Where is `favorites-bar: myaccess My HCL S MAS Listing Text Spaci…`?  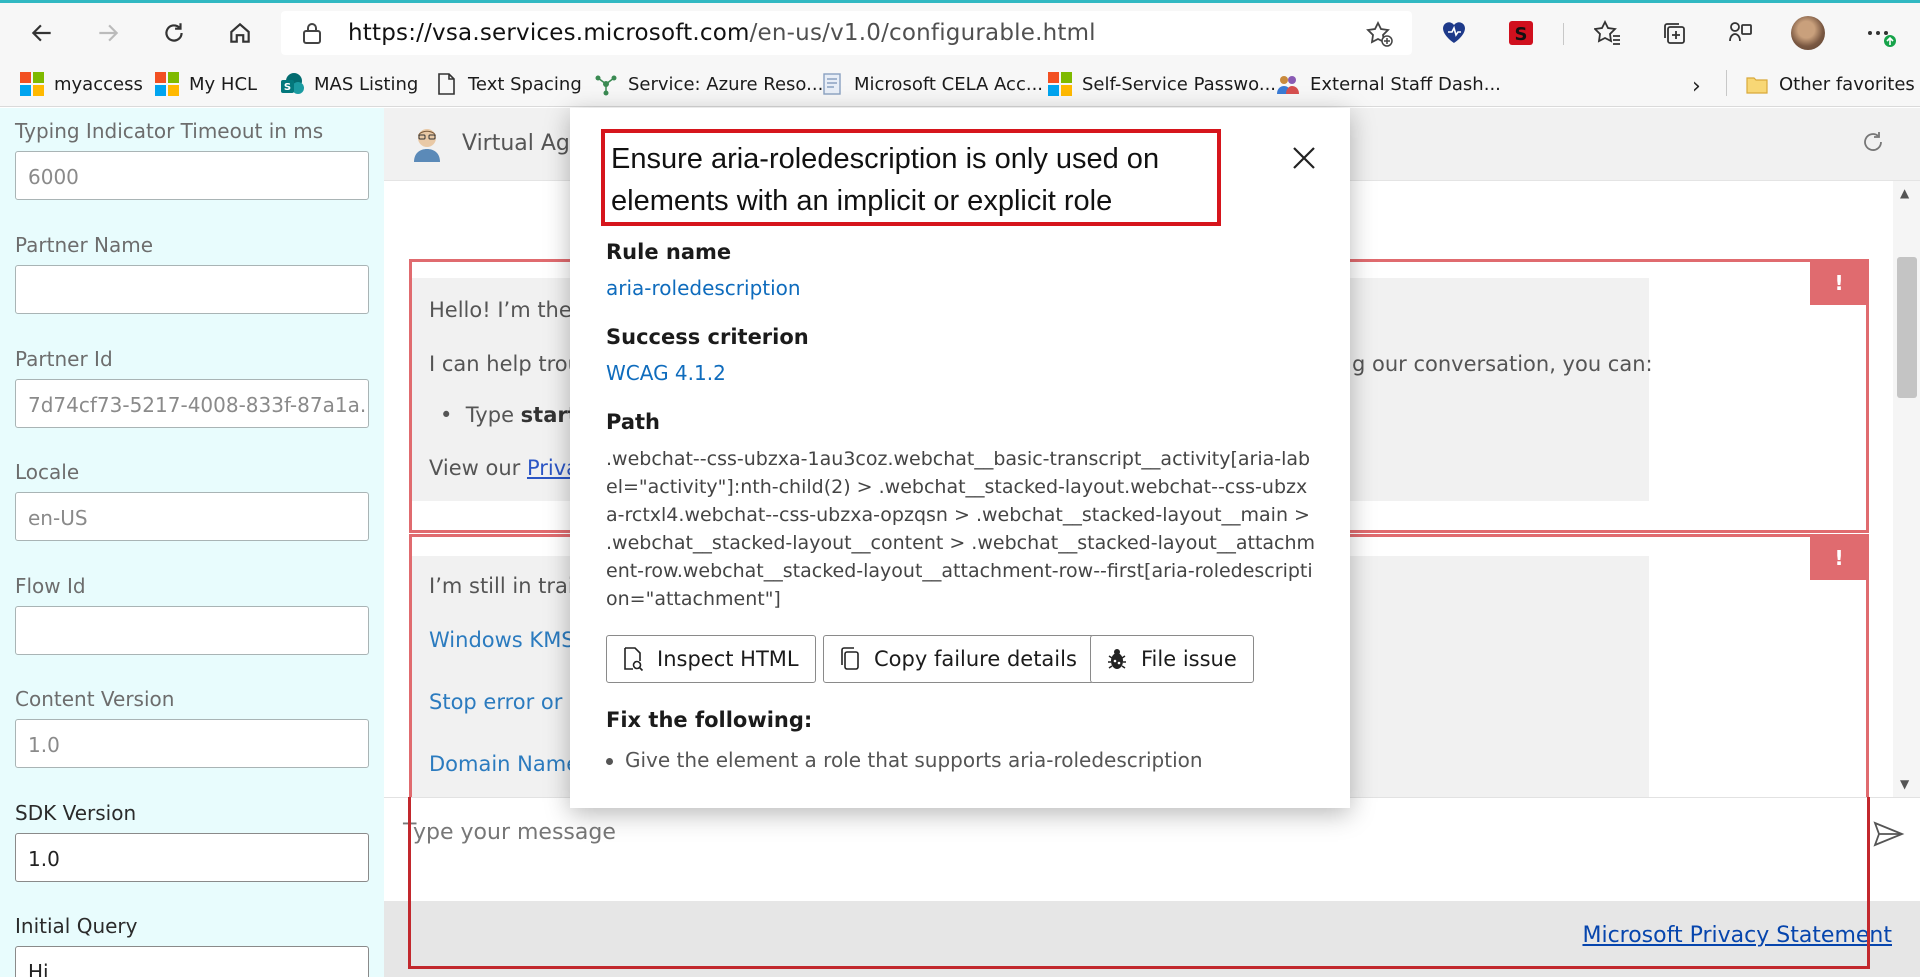 favorites-bar: myaccess My HCL S MAS Listing Text Spaci… is located at coordinates (960, 84).